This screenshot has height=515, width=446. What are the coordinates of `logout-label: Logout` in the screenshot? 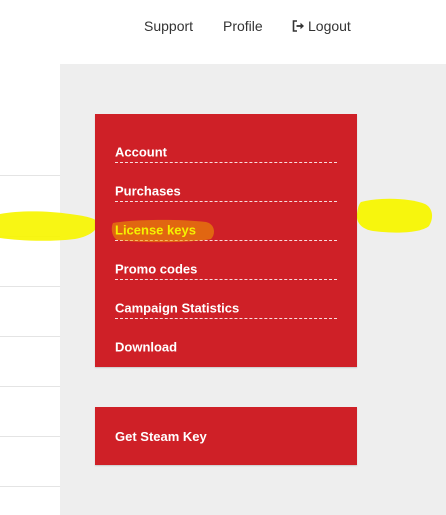 It's located at (329, 26).